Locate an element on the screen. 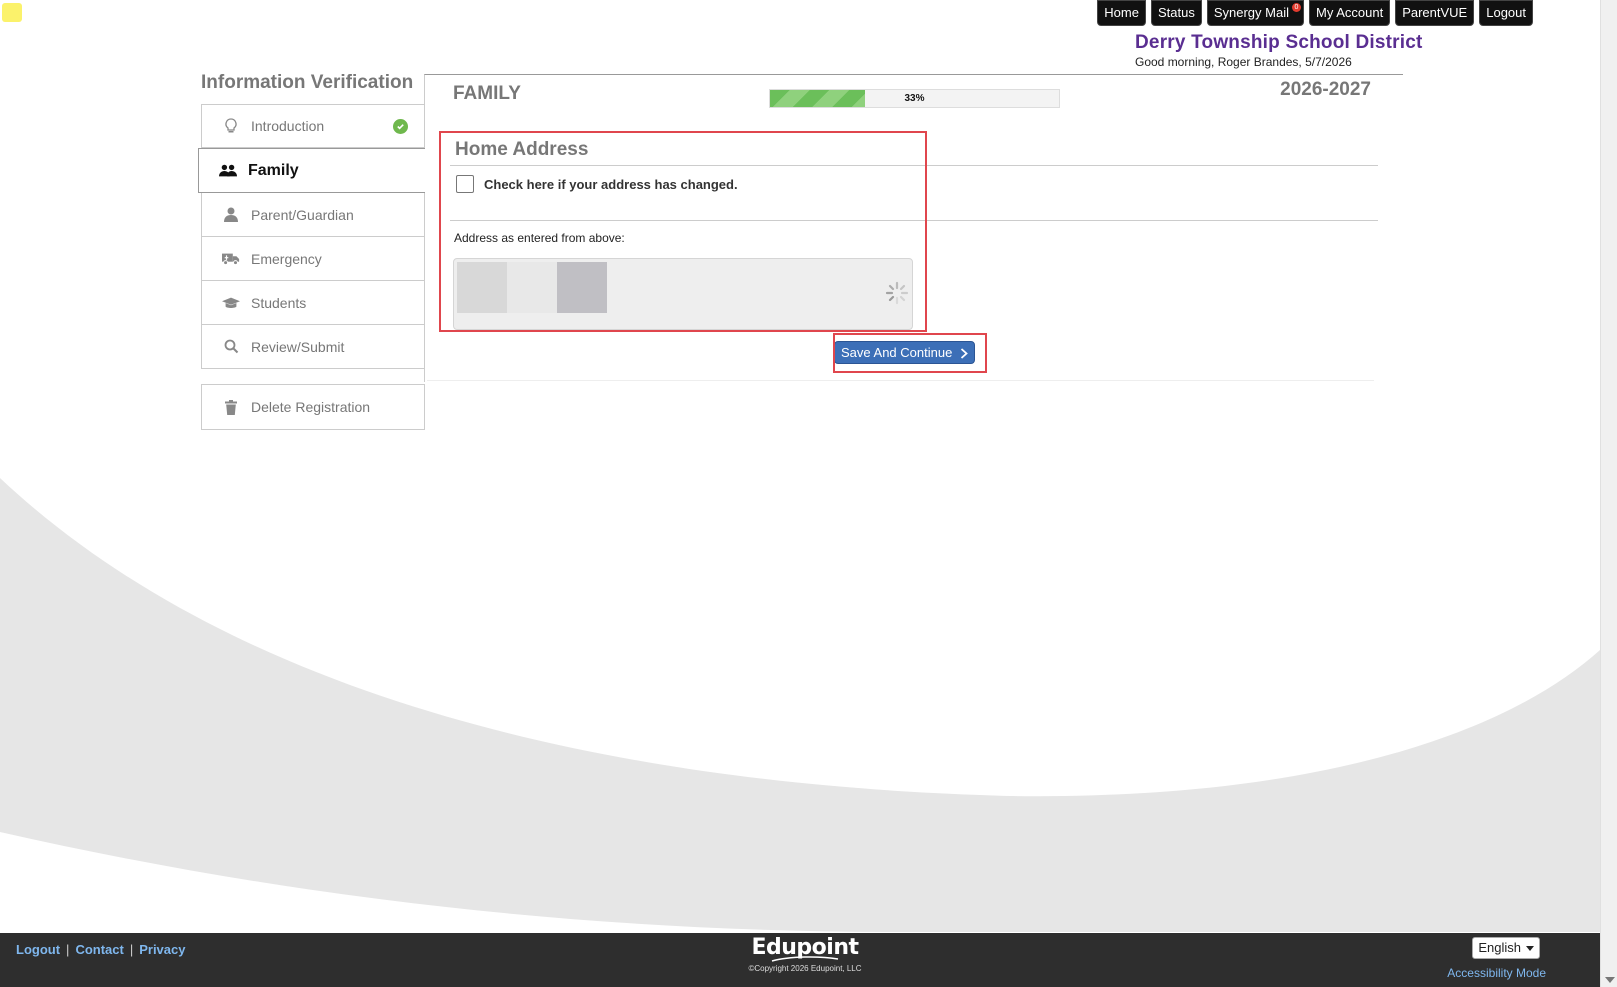  lightbulb-icon is located at coordinates (231, 126).